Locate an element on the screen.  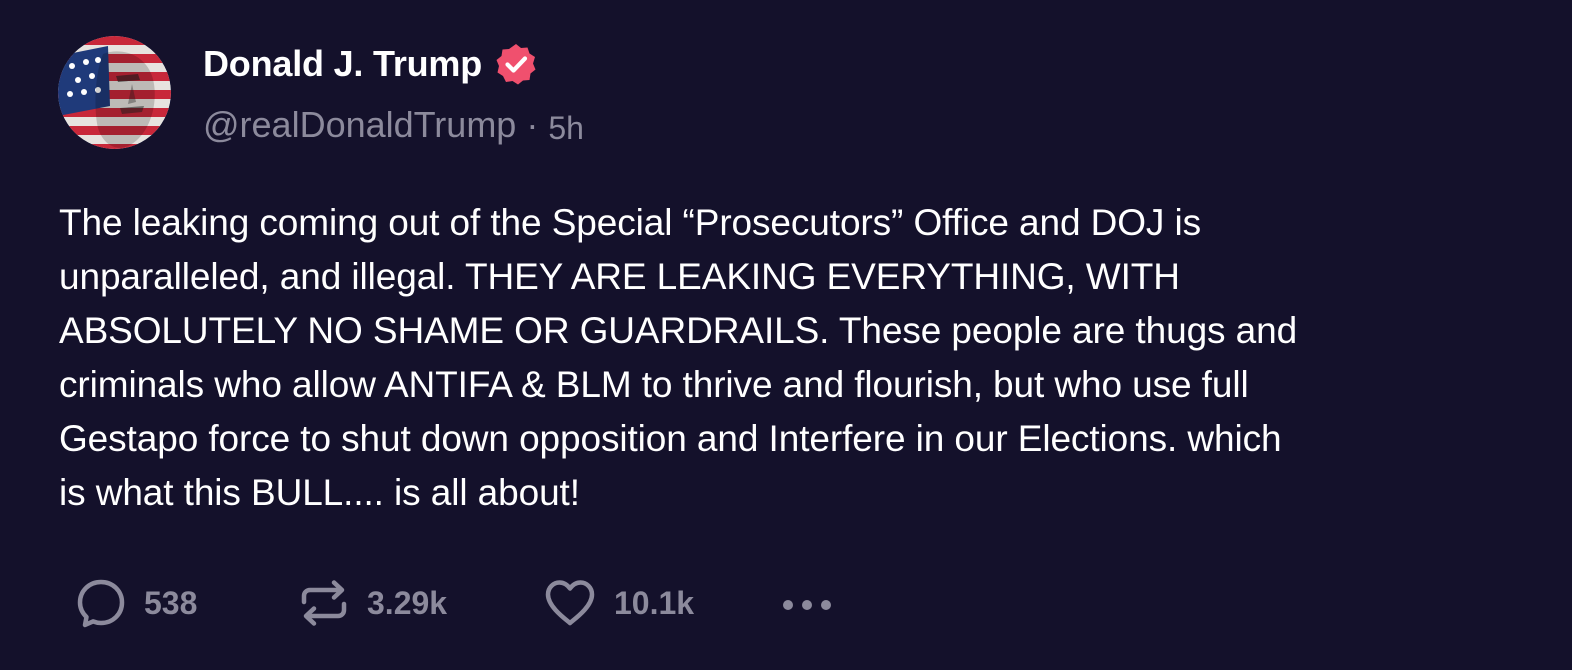
reply-button: 538 is located at coordinates (135, 603).